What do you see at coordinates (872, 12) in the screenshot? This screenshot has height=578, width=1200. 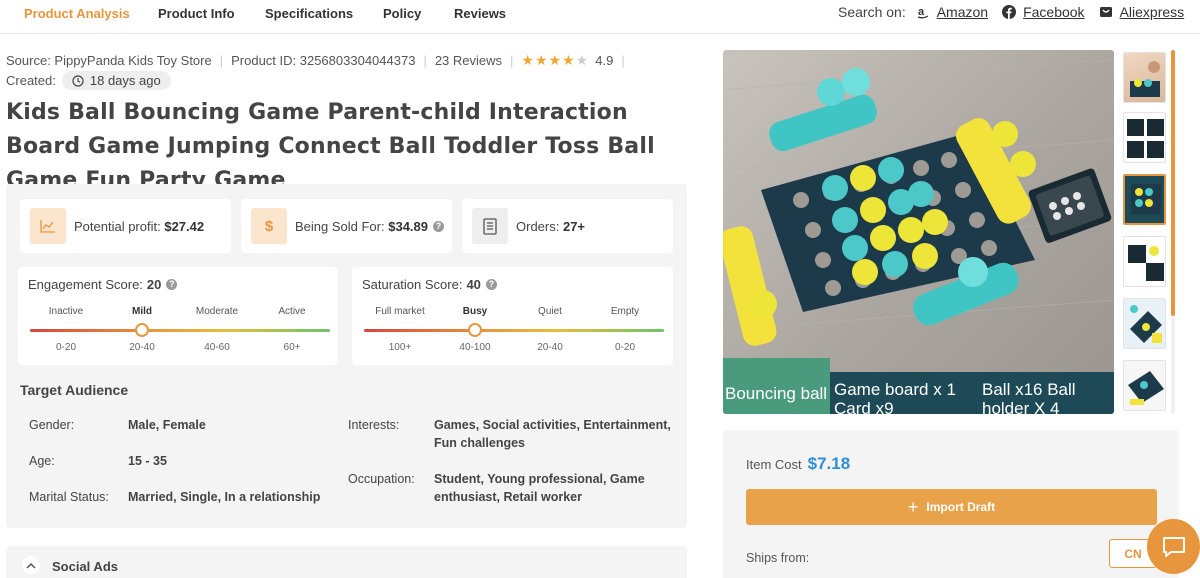 I see `search-on-label: Search on:` at bounding box center [872, 12].